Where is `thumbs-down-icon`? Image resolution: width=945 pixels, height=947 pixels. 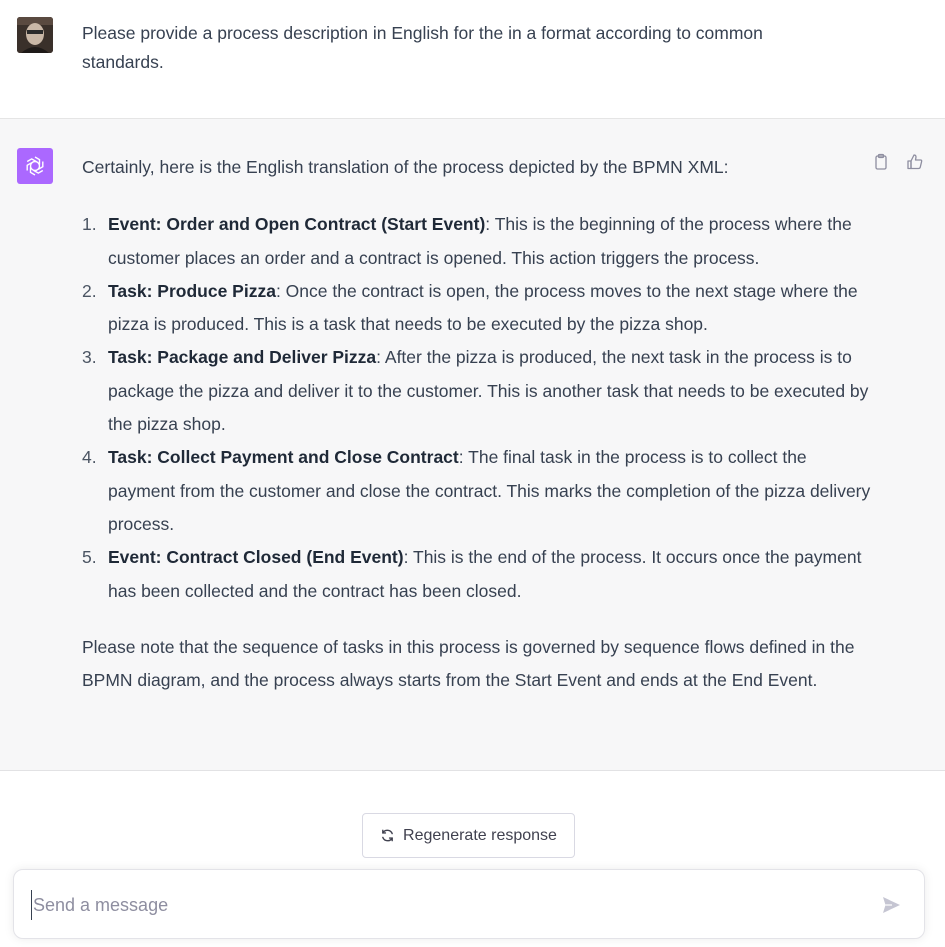 thumbs-down-icon is located at coordinates (941, 162).